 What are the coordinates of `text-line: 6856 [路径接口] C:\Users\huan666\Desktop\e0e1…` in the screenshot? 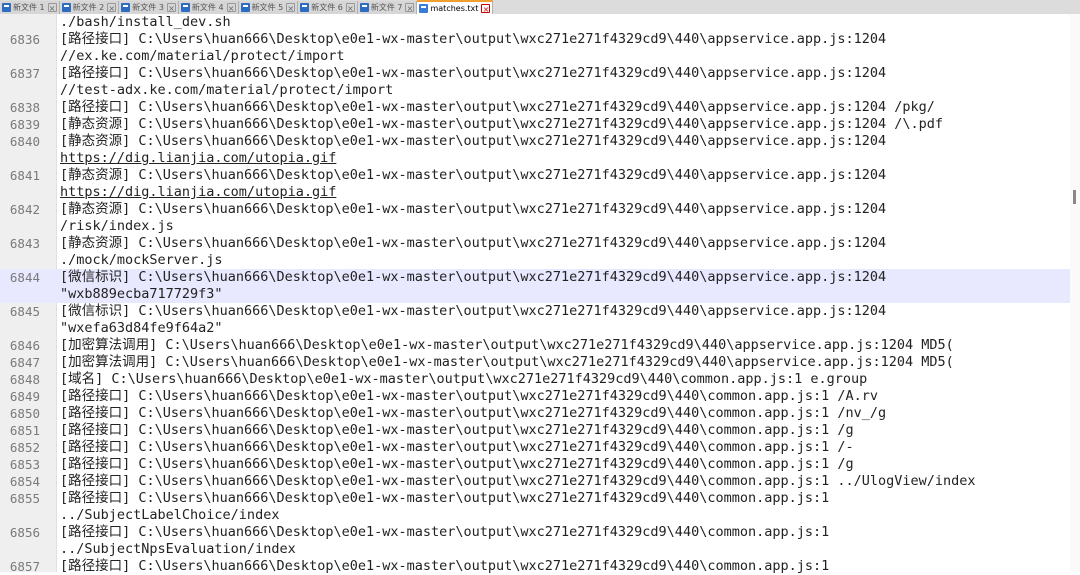 It's located at (535, 532).